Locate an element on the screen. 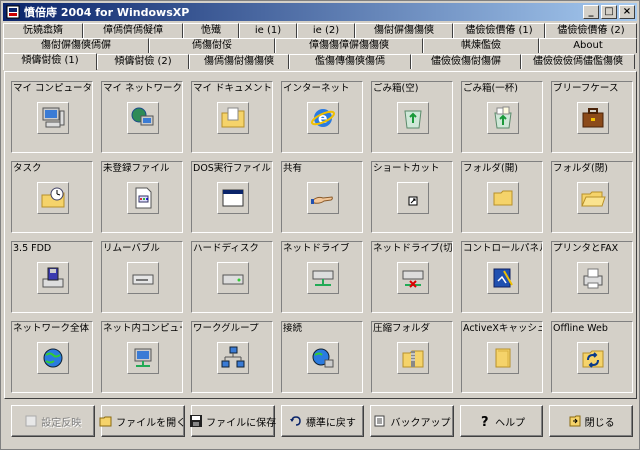 This screenshot has height=450, width=640. briefcase-icon is located at coordinates (593, 118).